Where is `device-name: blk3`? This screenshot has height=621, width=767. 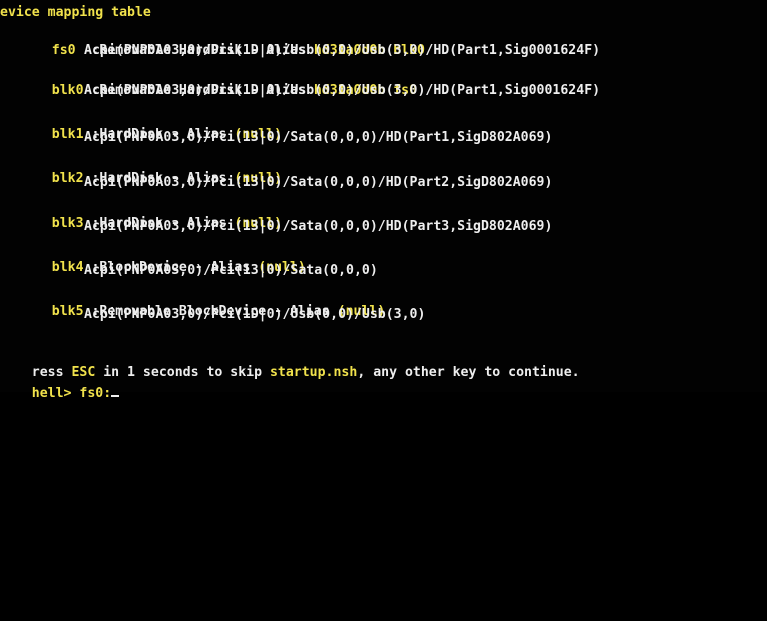 device-name: blk3 is located at coordinates (67, 223).